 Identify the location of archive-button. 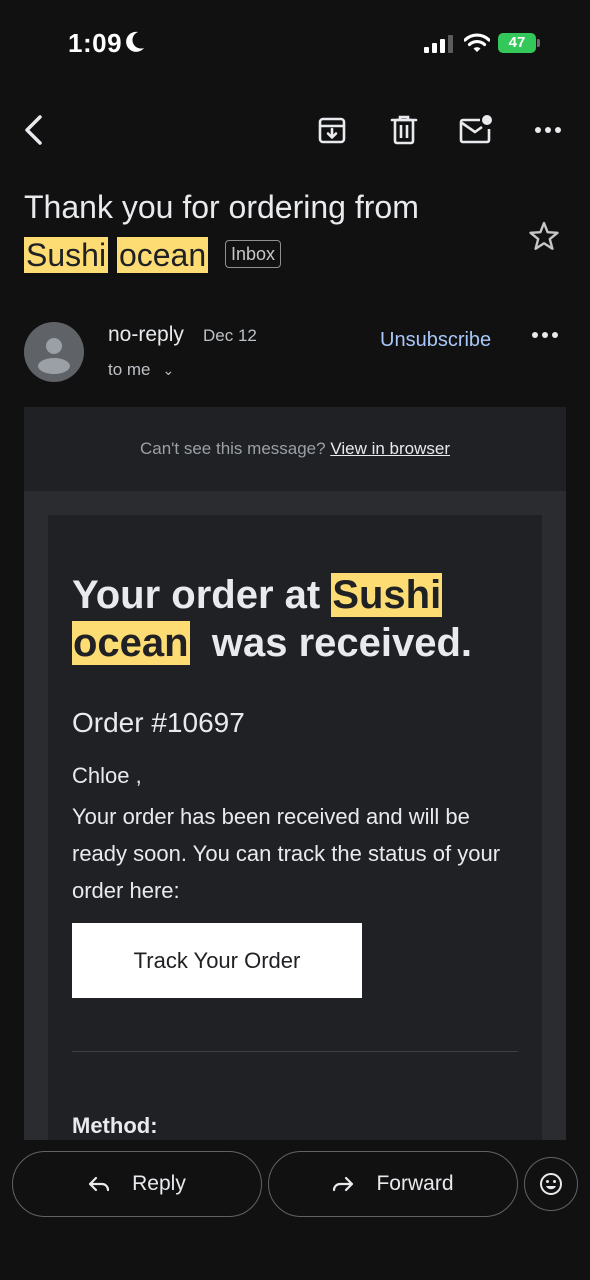
(332, 130).